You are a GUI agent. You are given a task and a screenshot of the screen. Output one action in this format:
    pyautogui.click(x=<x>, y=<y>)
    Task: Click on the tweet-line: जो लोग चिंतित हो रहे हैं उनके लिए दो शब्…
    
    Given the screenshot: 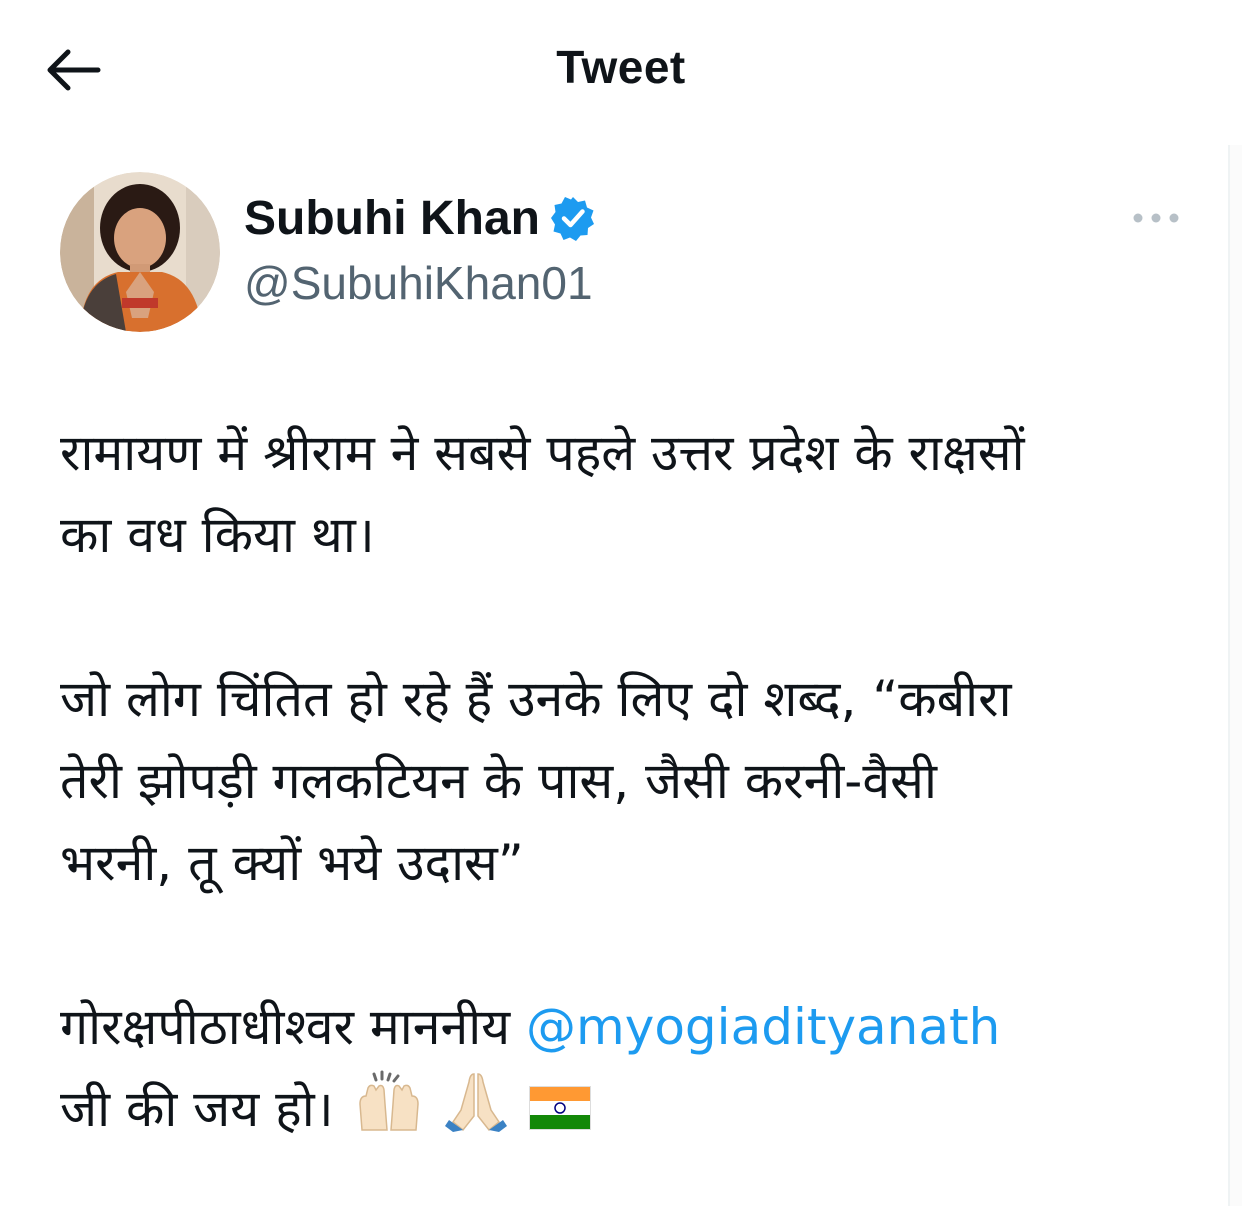 What is the action you would take?
    pyautogui.click(x=536, y=699)
    